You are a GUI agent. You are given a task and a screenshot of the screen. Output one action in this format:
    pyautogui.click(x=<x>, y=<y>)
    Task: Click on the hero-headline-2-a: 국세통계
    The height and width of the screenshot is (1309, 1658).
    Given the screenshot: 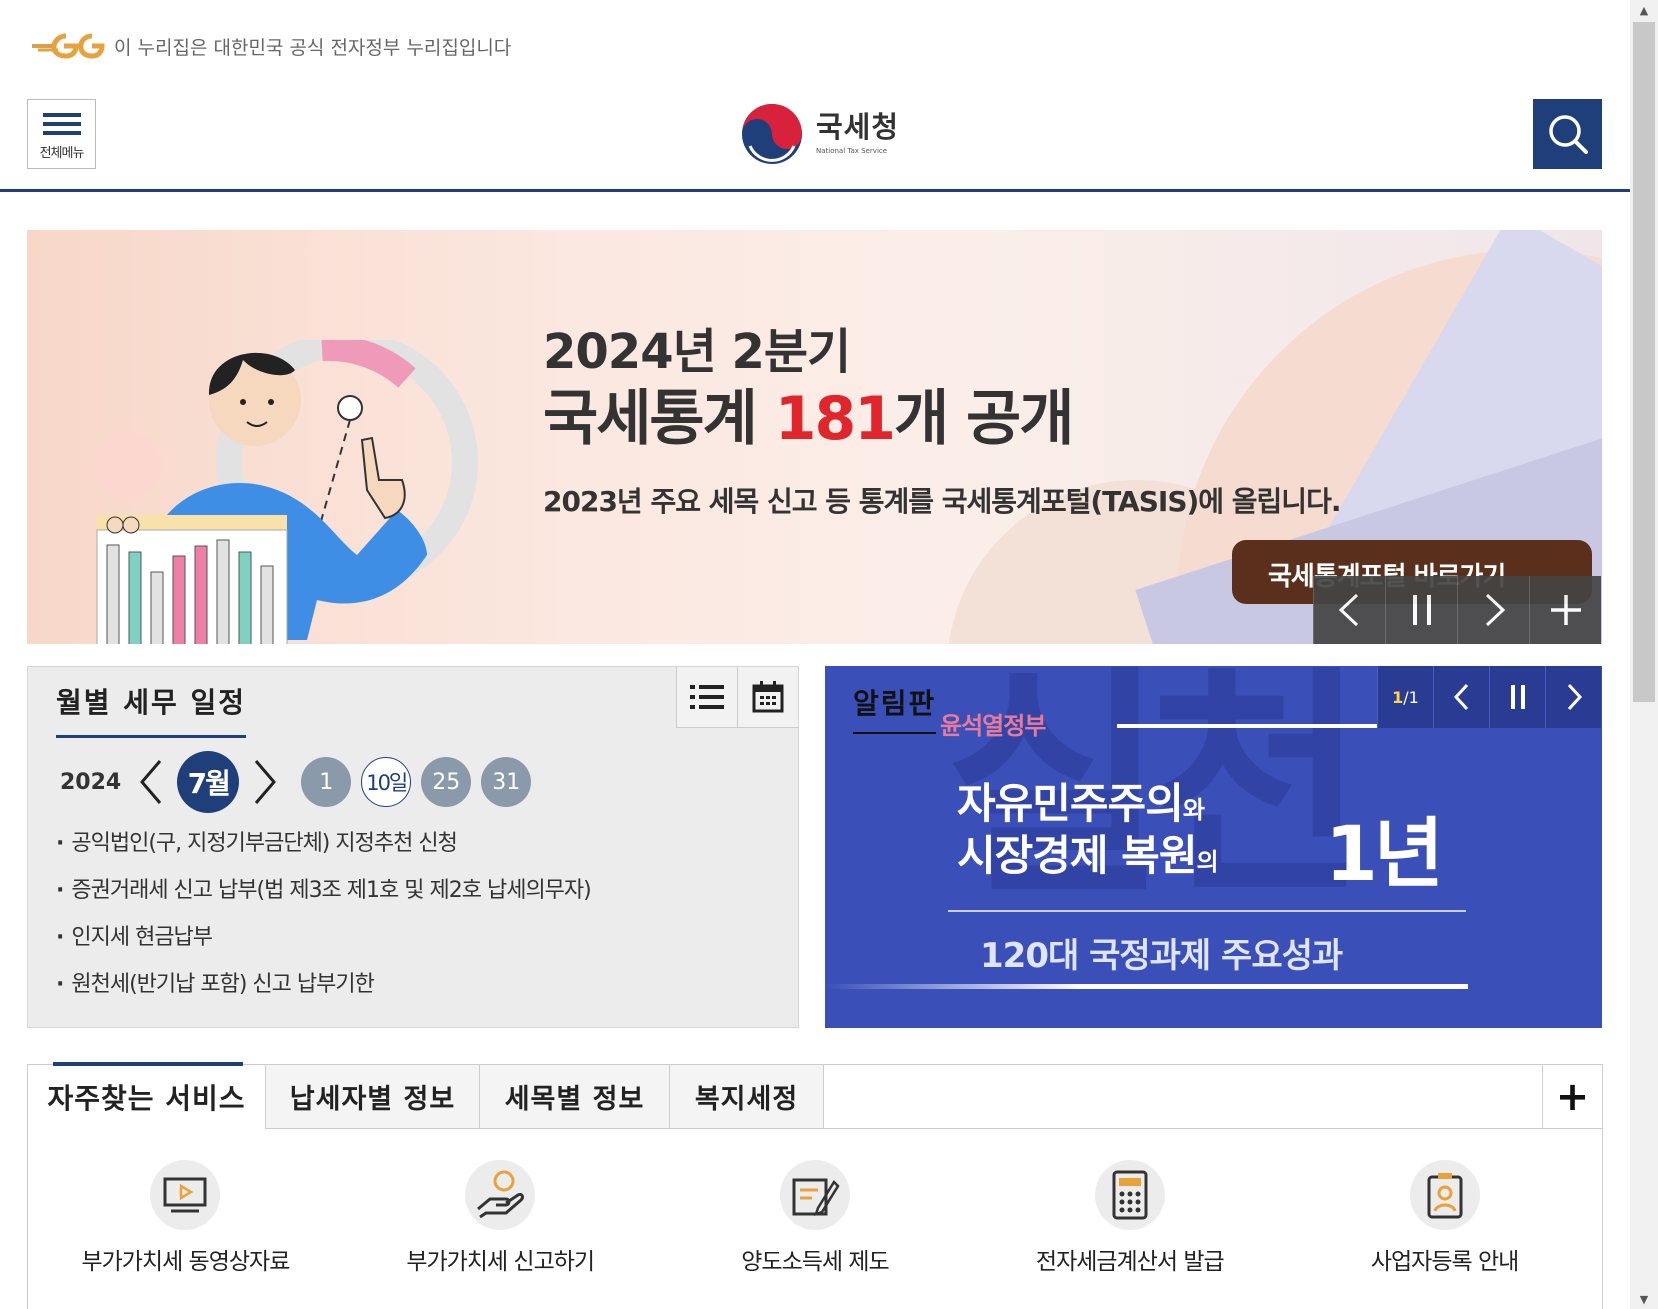 What is the action you would take?
    pyautogui.click(x=659, y=419)
    